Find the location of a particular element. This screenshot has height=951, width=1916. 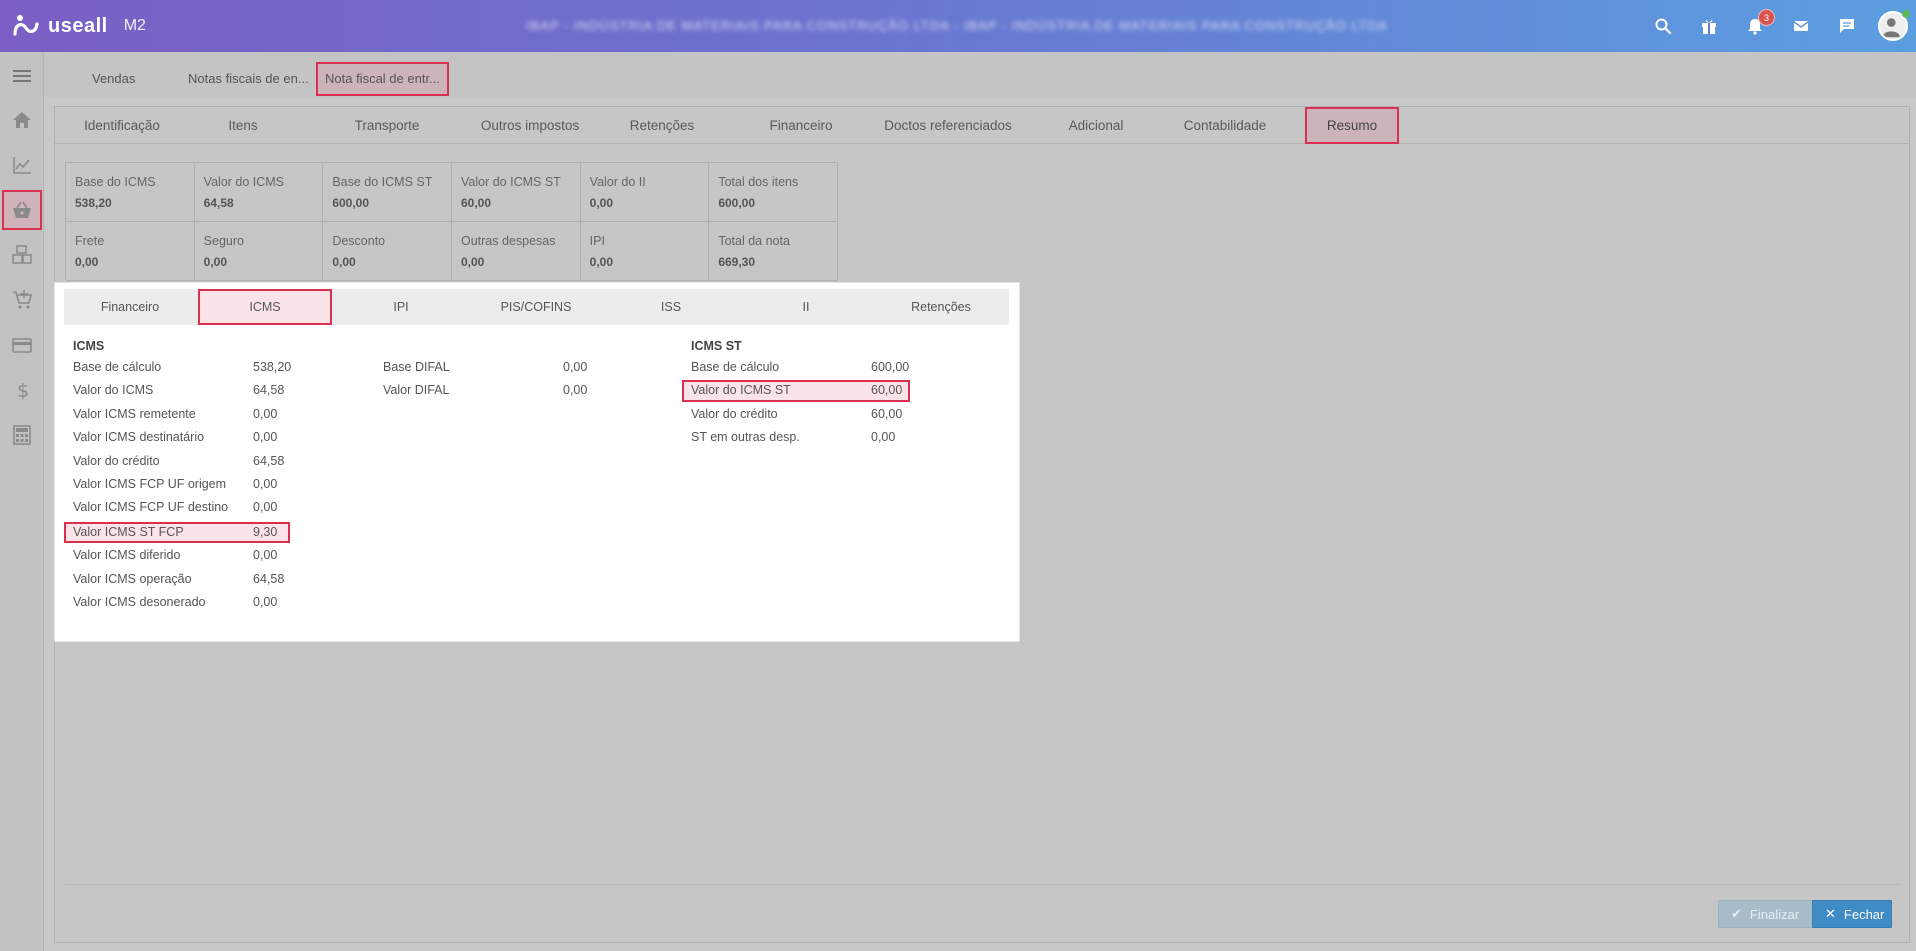

summary-value: 538,20 is located at coordinates (93, 203).